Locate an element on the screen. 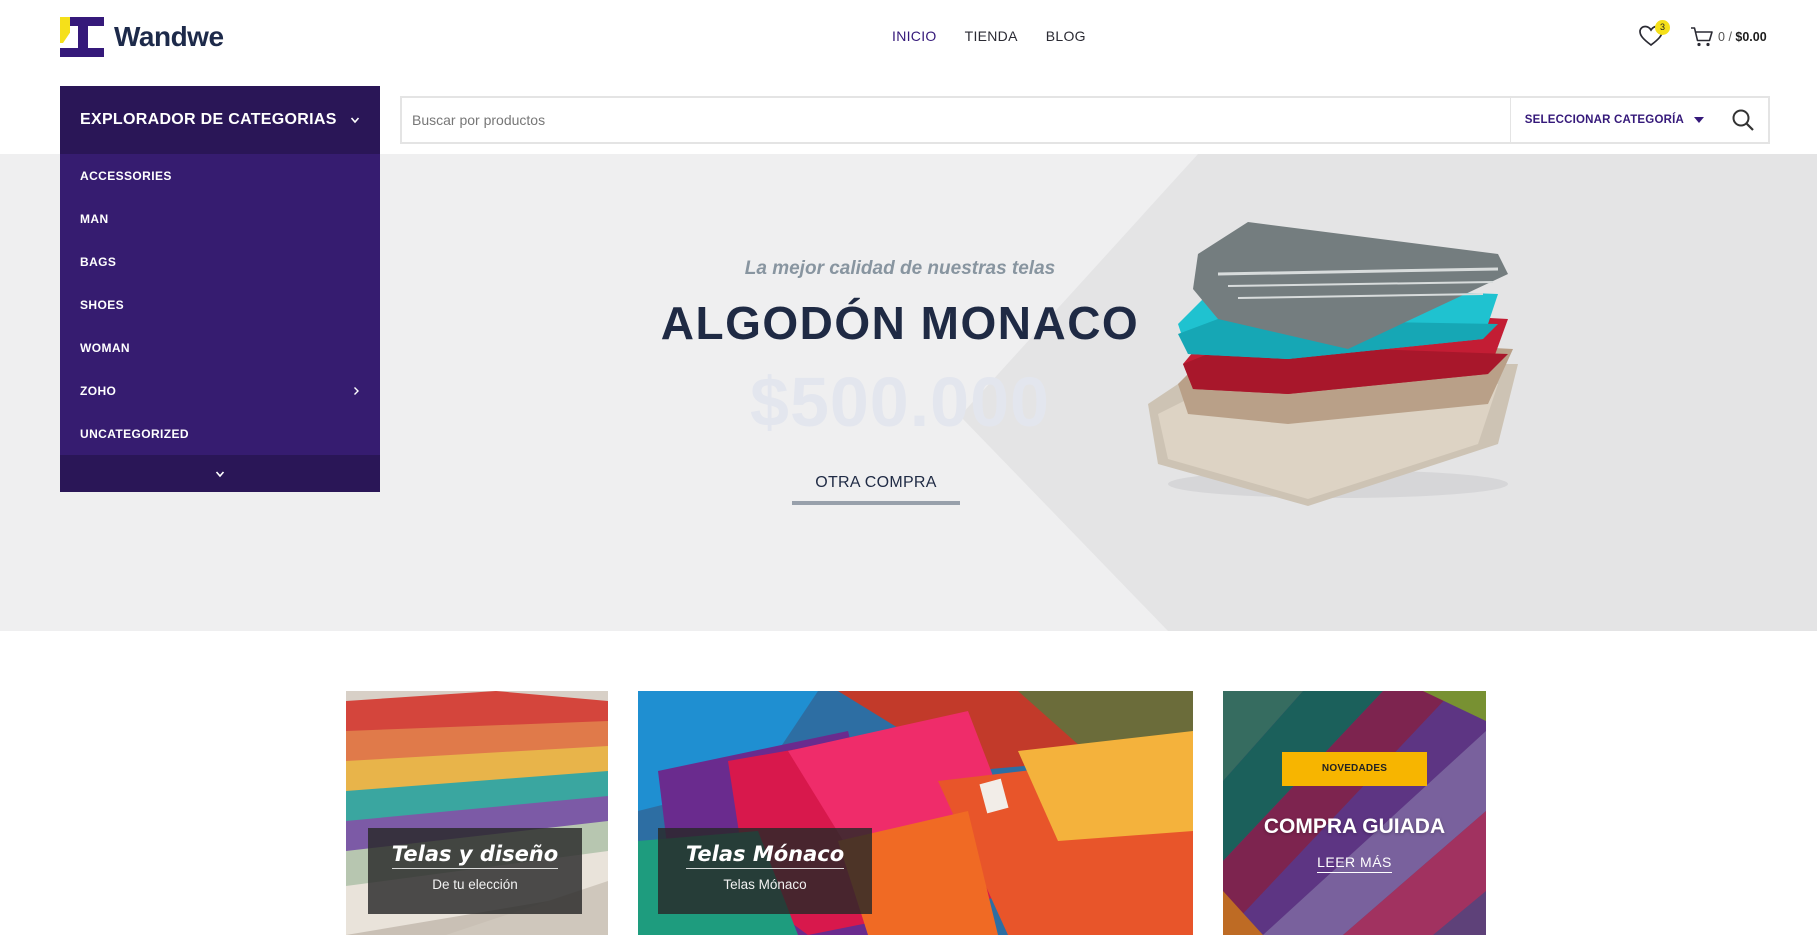 The width and height of the screenshot is (1817, 942). banner-subtitle: Telas Mónaco is located at coordinates (765, 884).